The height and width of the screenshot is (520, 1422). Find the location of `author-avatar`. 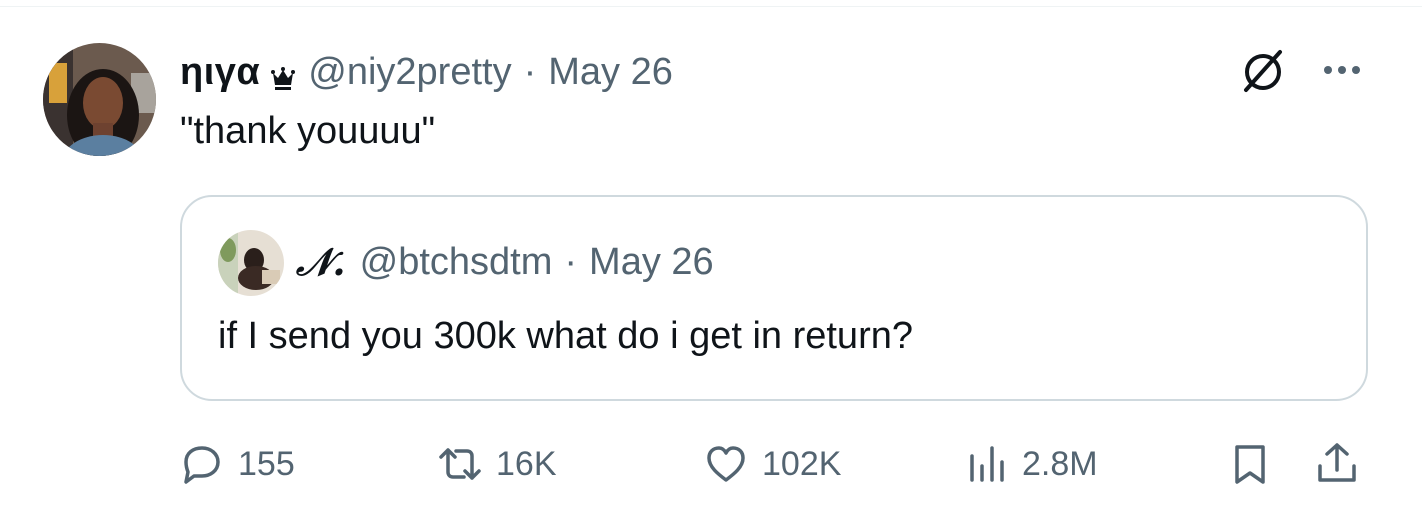

author-avatar is located at coordinates (99, 99).